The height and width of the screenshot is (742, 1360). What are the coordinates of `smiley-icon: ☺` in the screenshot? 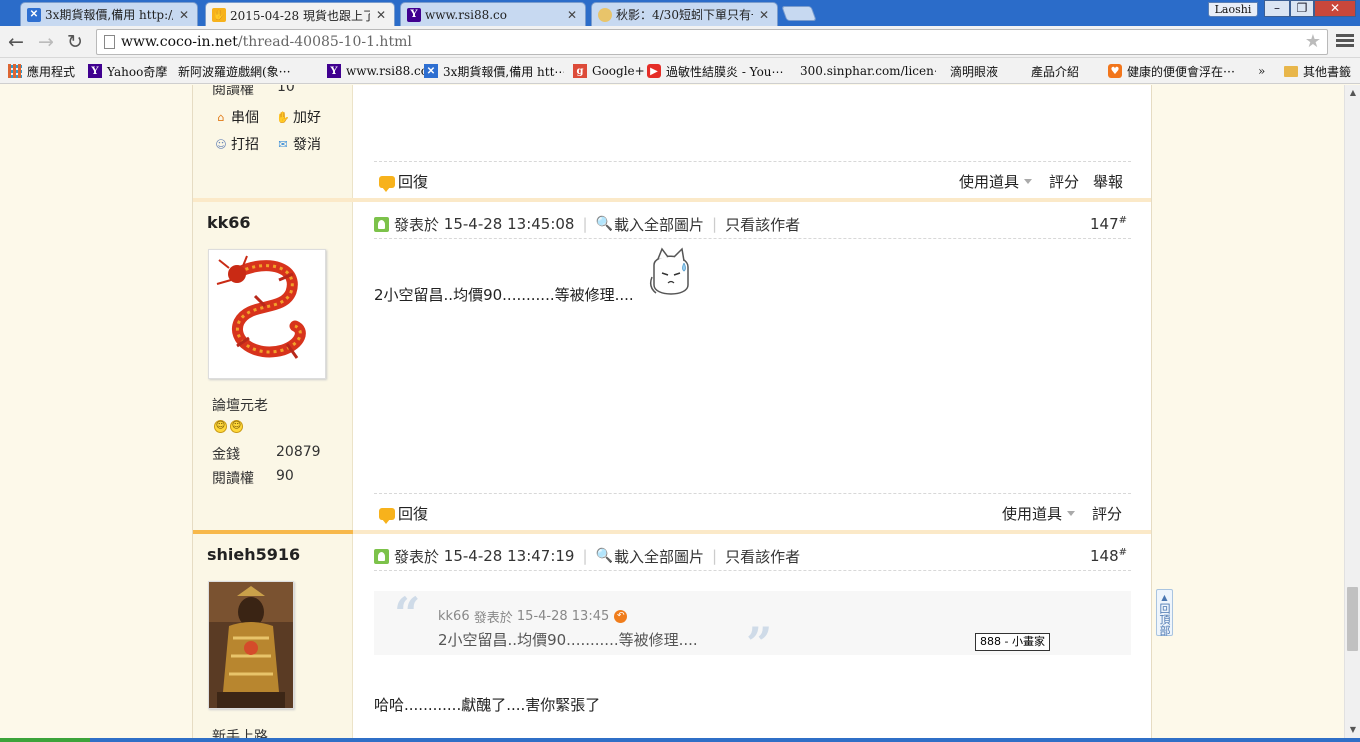 It's located at (236, 426).